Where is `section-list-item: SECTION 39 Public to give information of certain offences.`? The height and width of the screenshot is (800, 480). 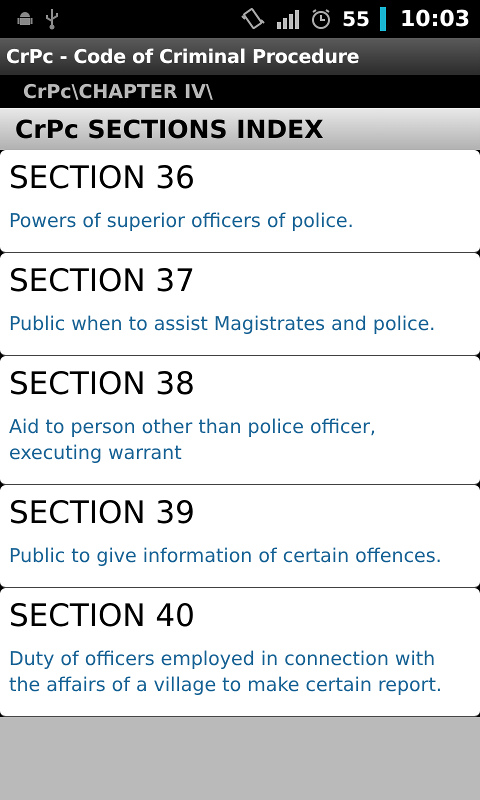
section-list-item: SECTION 39 Public to give information of certain offences. is located at coordinates (240, 536).